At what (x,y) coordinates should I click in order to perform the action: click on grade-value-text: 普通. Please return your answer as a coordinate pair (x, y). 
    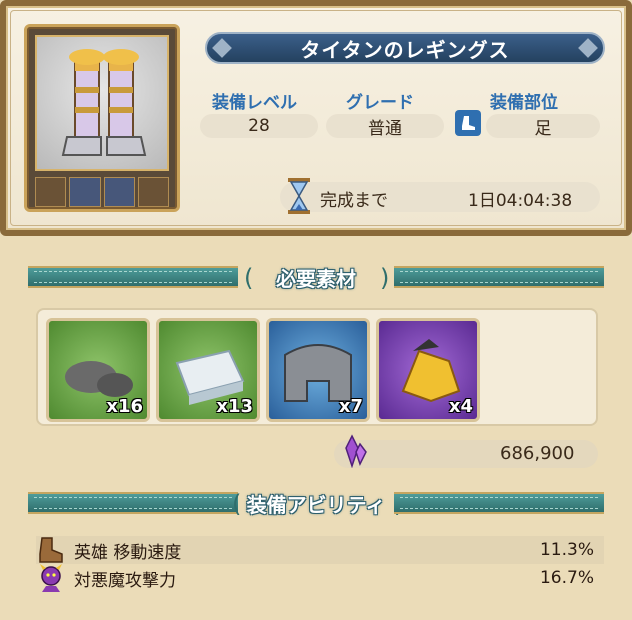
    Looking at the image, I should click on (385, 128).